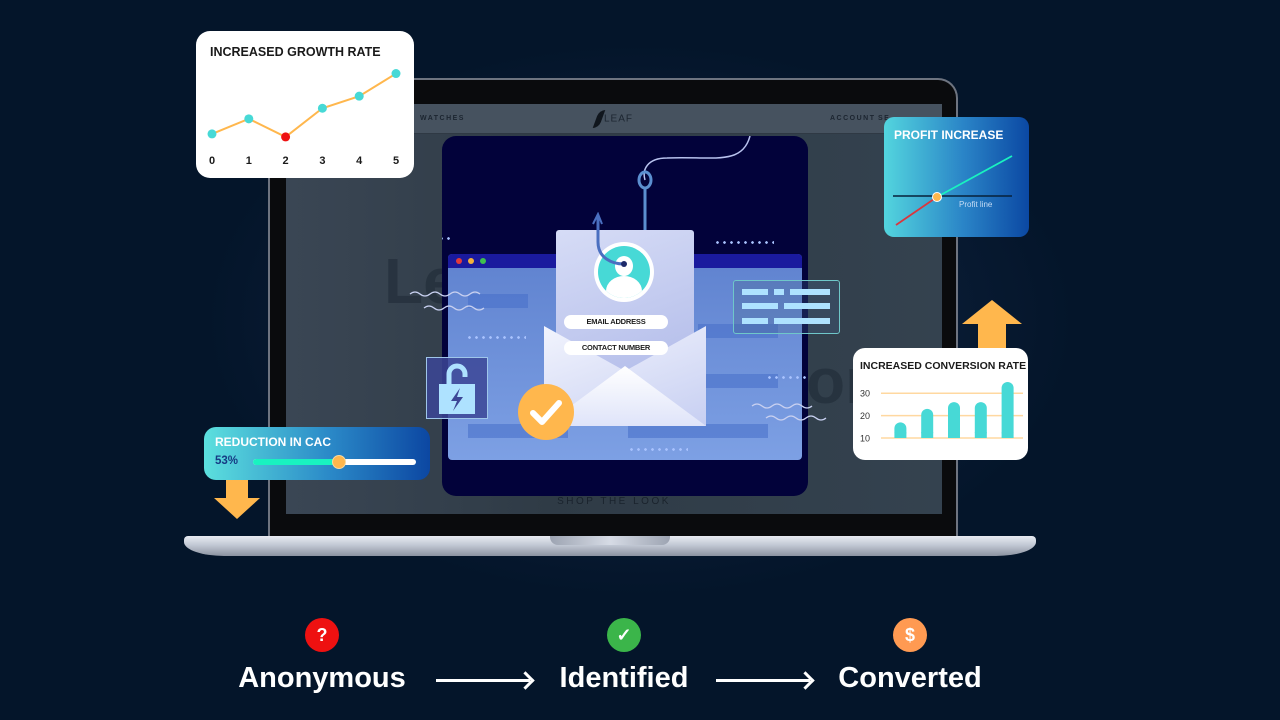 The width and height of the screenshot is (1280, 720). I want to click on minimize-dot-icon, so click(471, 261).